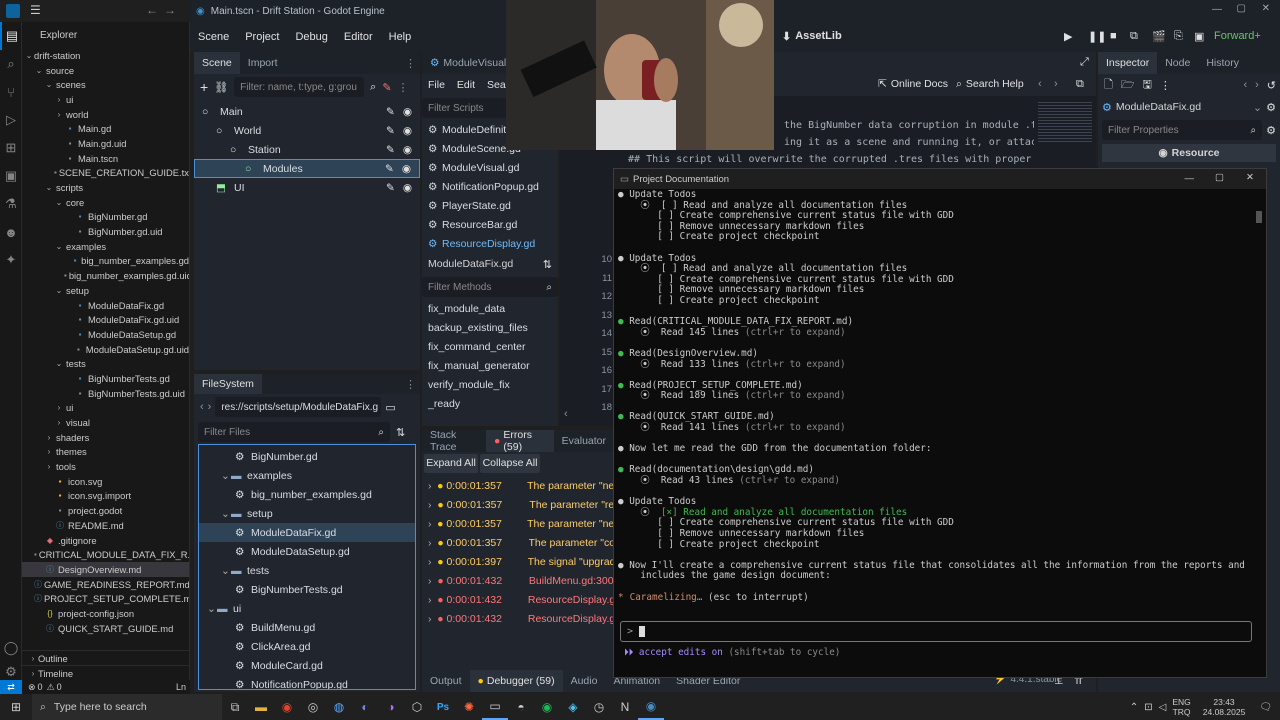  What do you see at coordinates (495, 707) in the screenshot?
I see `terminal-icon: ▭` at bounding box center [495, 707].